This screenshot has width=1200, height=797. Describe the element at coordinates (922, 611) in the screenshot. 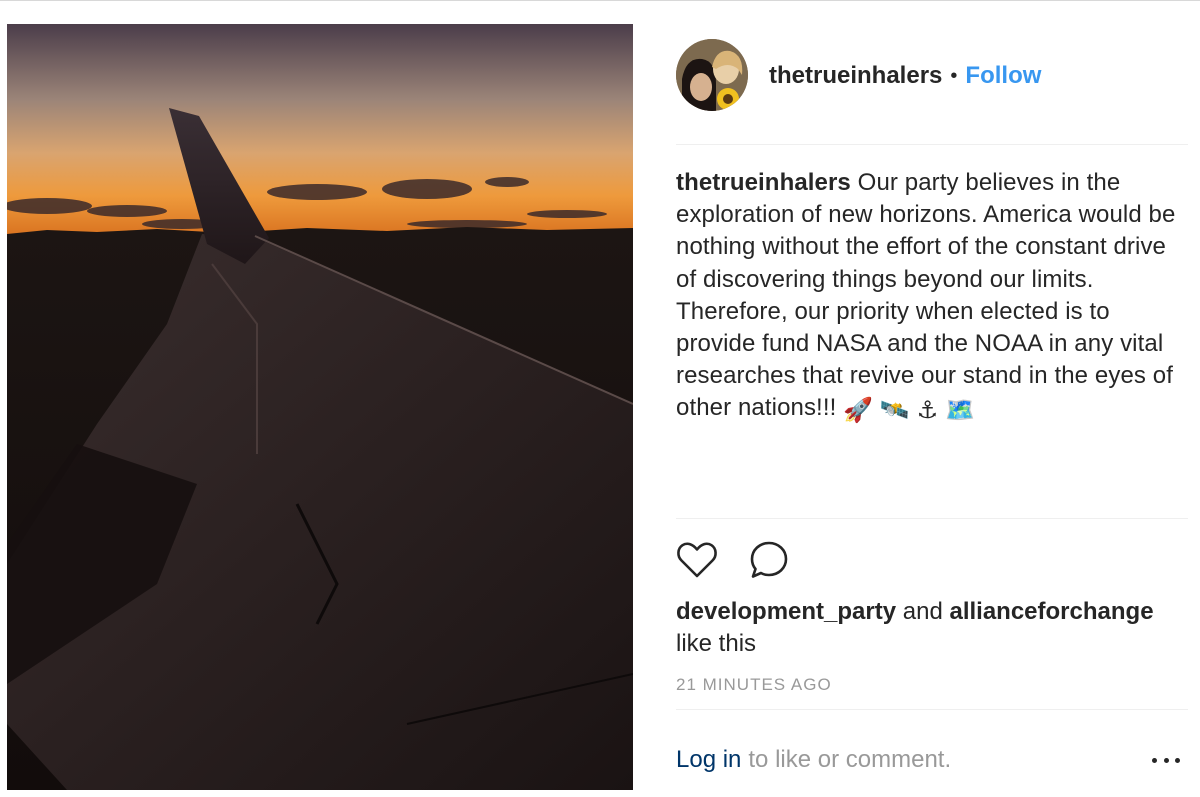

I see `likes-conjunction: and` at that location.